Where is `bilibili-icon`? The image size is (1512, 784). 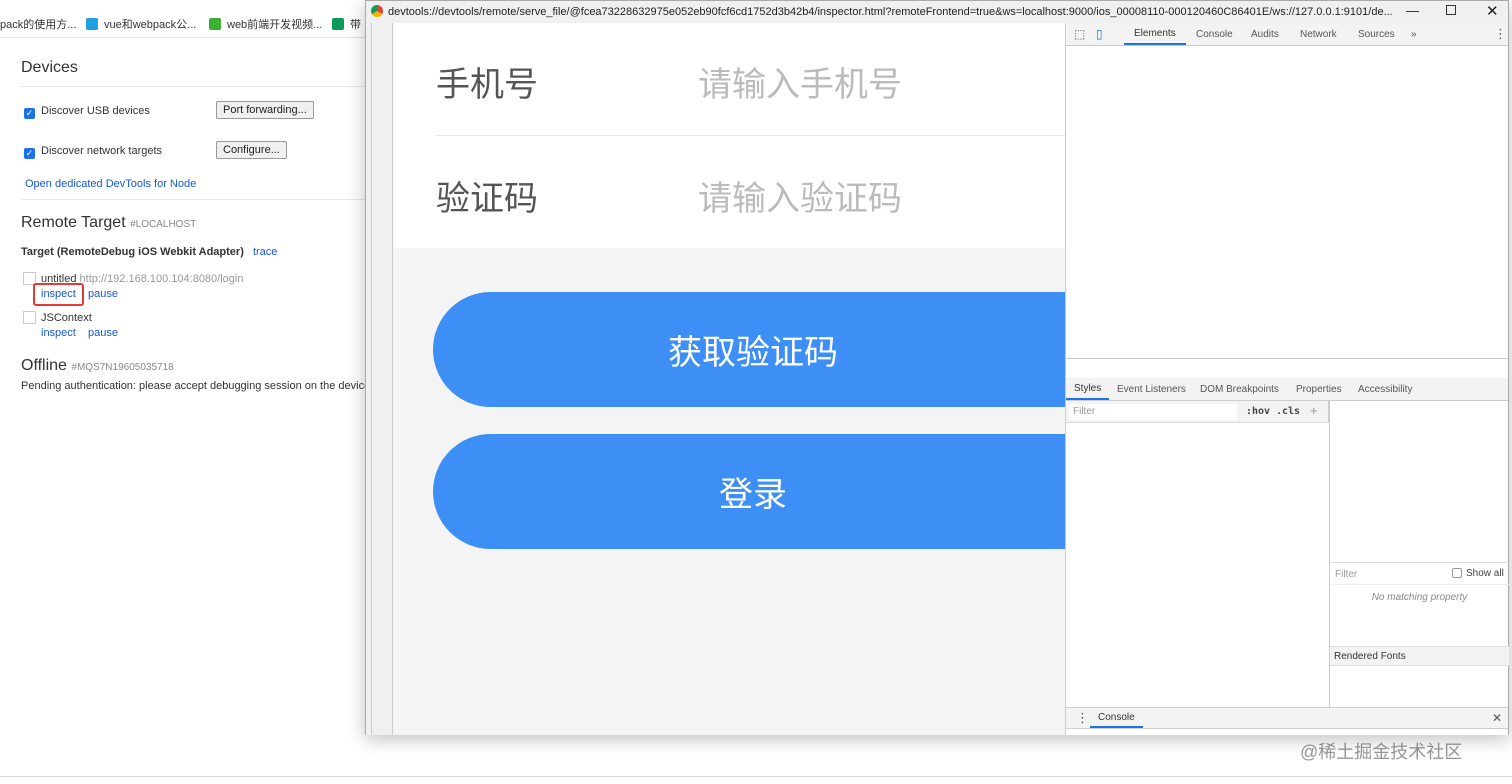 bilibili-icon is located at coordinates (92, 24).